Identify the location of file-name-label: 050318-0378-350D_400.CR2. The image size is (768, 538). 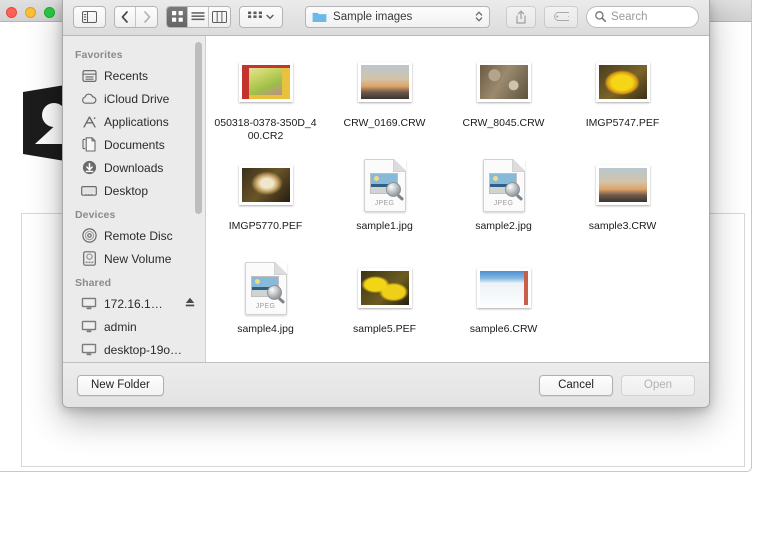
(265, 129).